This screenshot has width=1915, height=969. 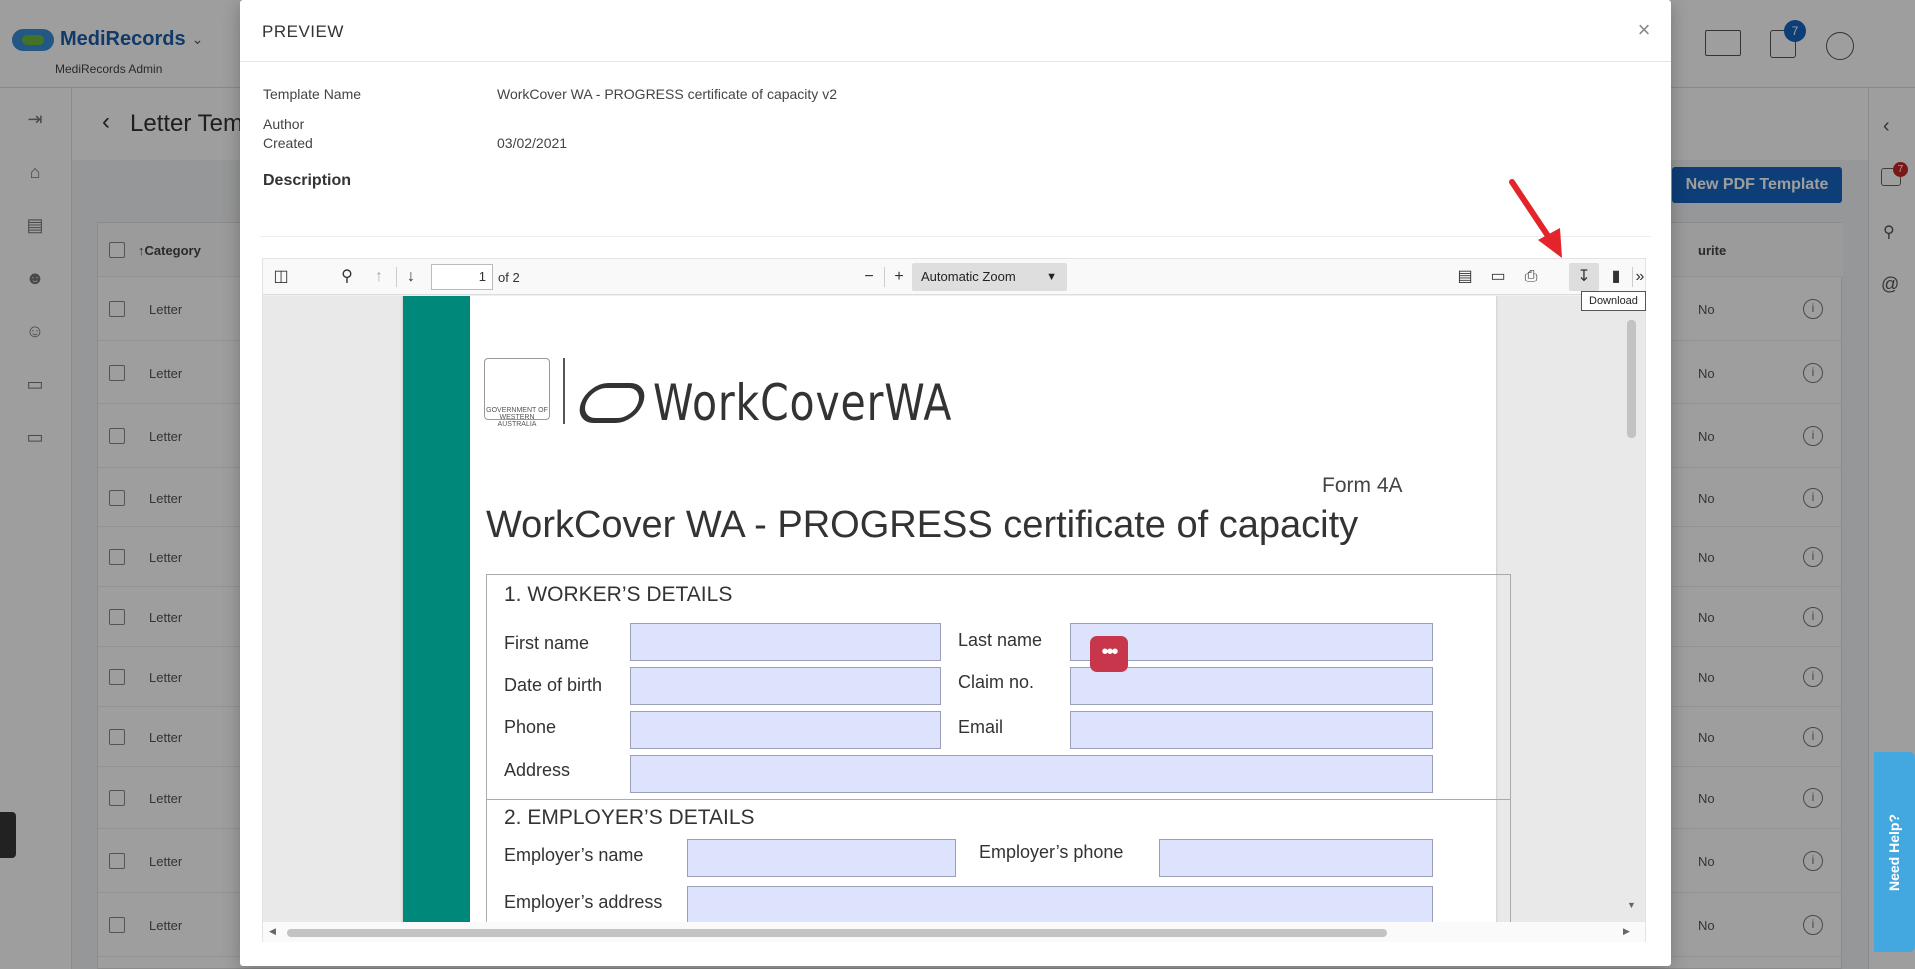 I want to click on zoom-select: Automatic Zoom ▼, so click(x=989, y=277).